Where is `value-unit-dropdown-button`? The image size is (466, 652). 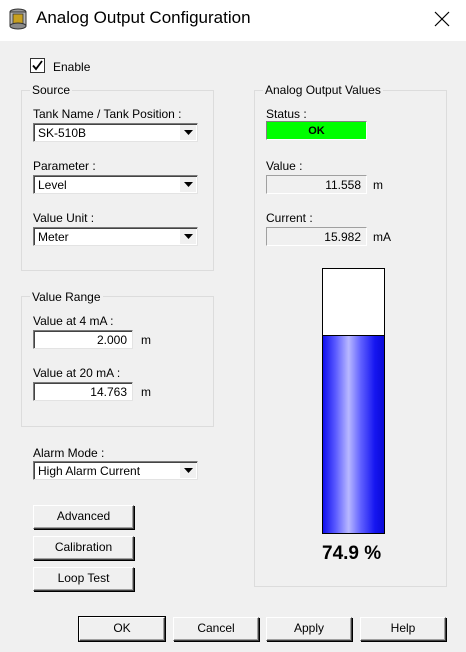 value-unit-dropdown-button is located at coordinates (187, 236).